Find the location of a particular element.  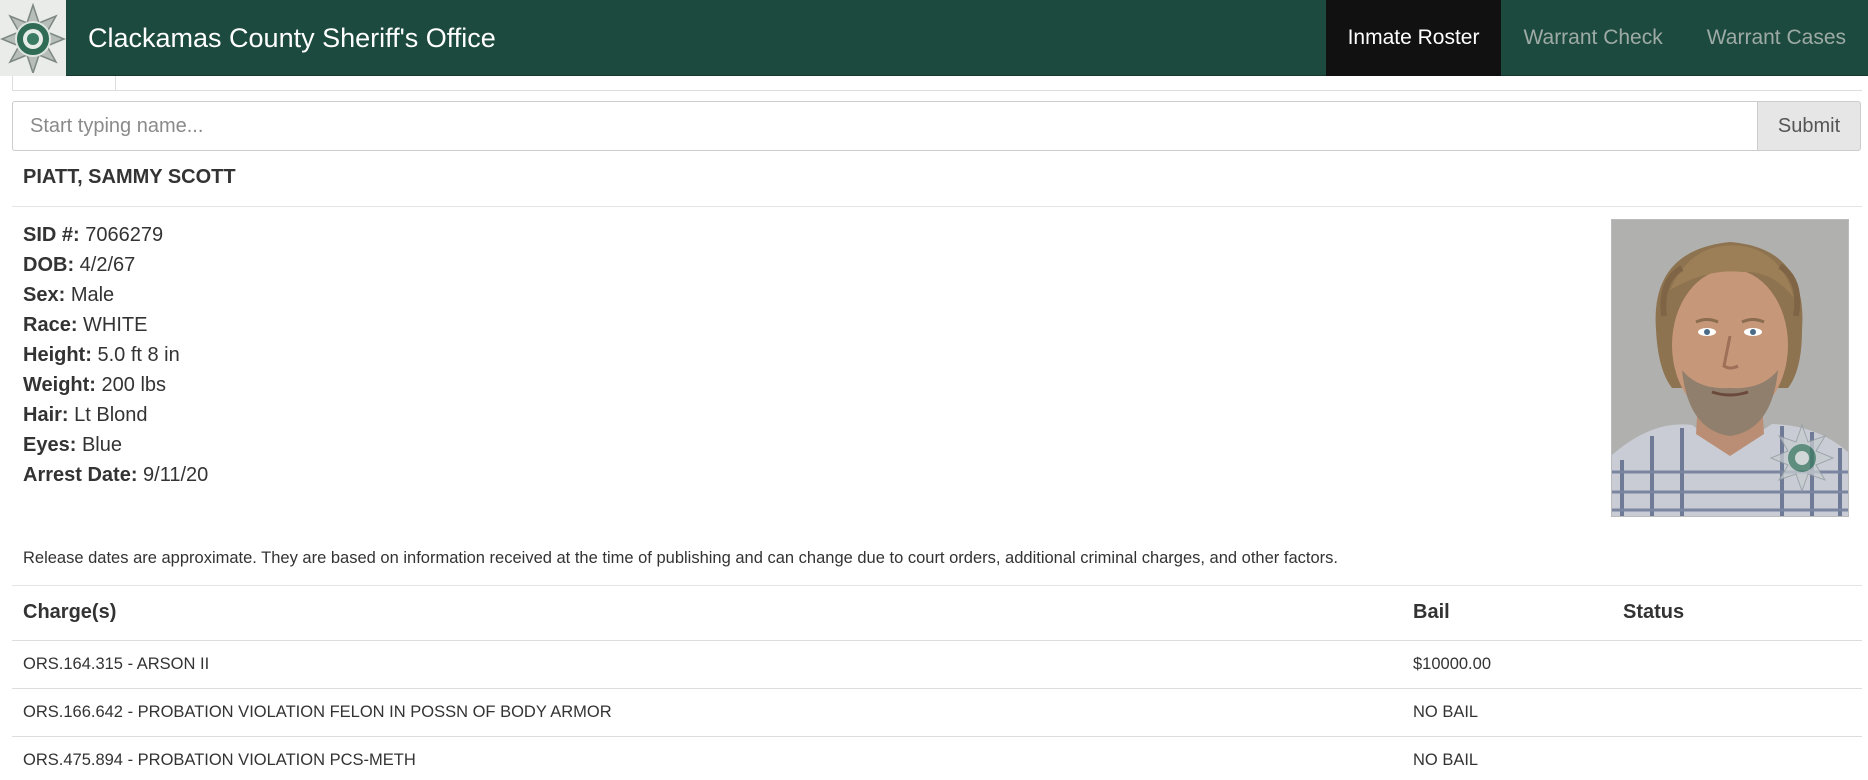

table-header-divider is located at coordinates (937, 640).